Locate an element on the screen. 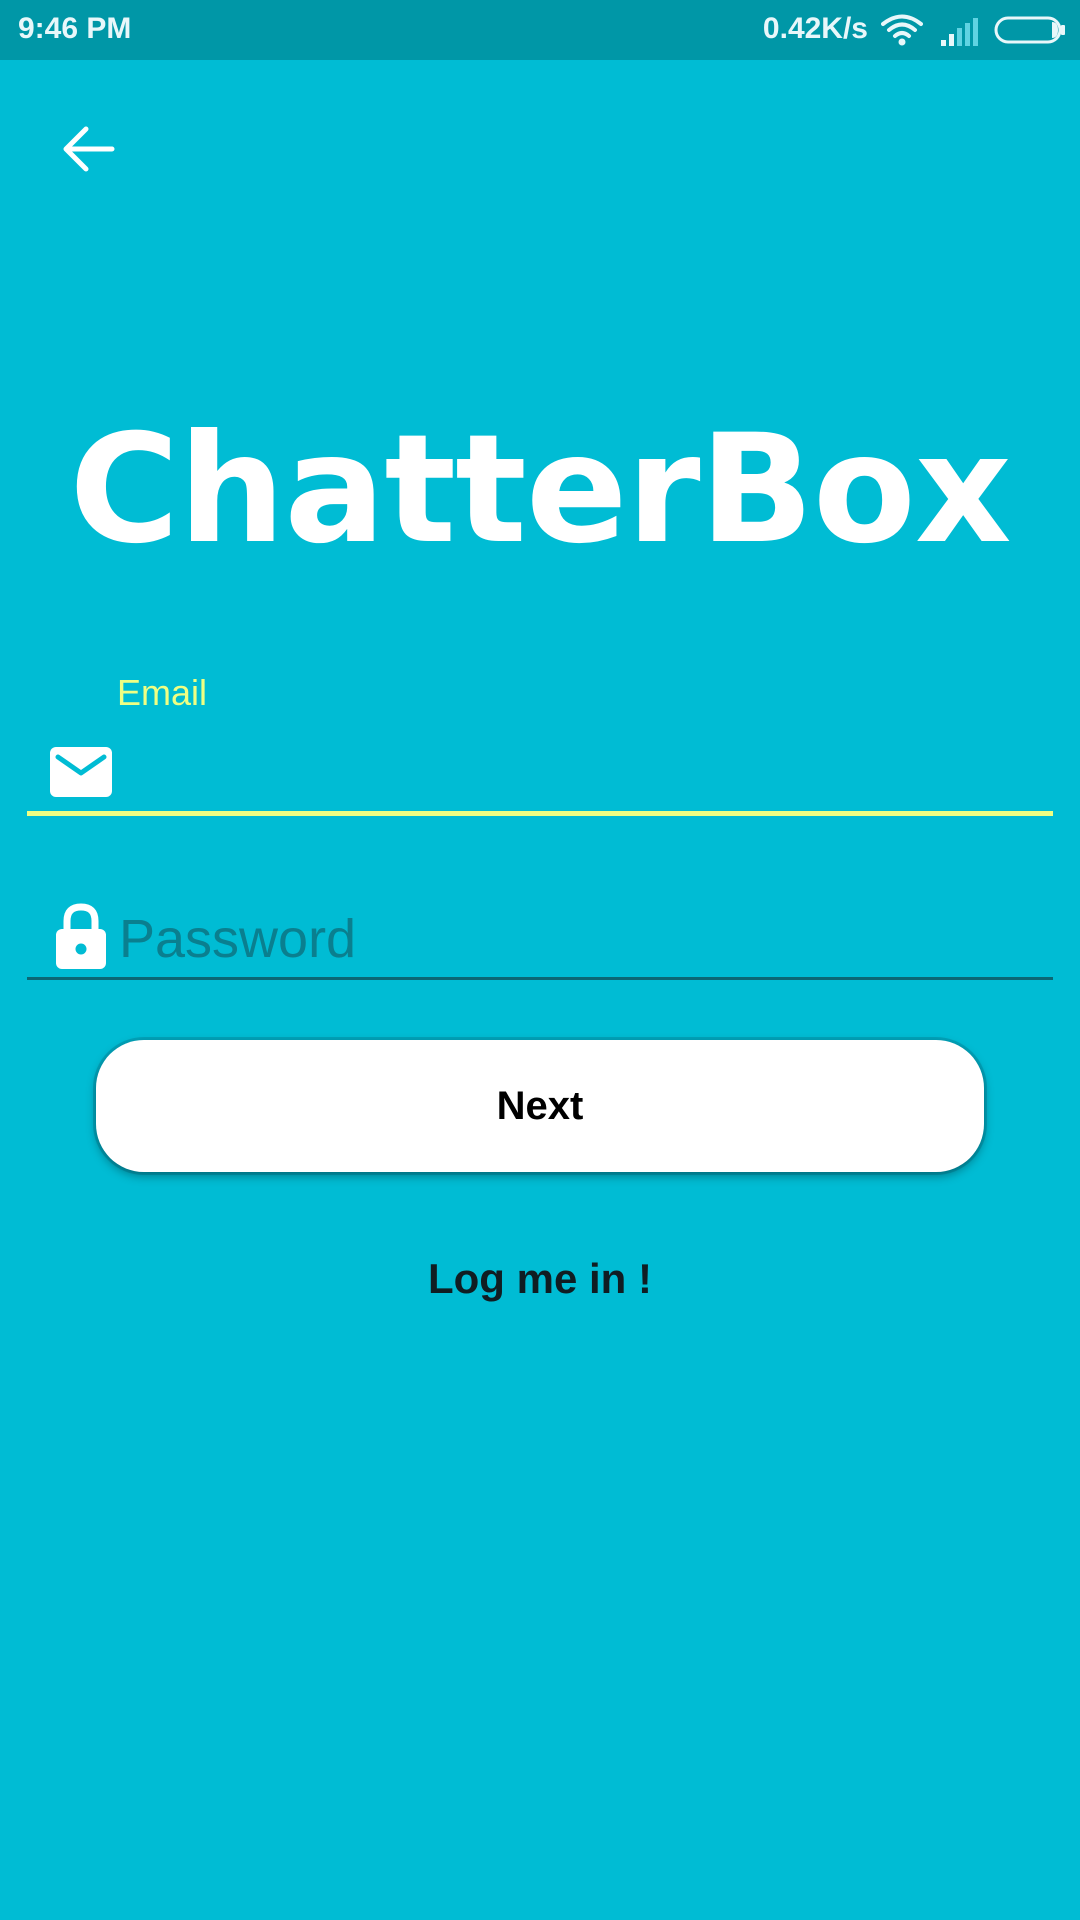  password-underline is located at coordinates (540, 978).